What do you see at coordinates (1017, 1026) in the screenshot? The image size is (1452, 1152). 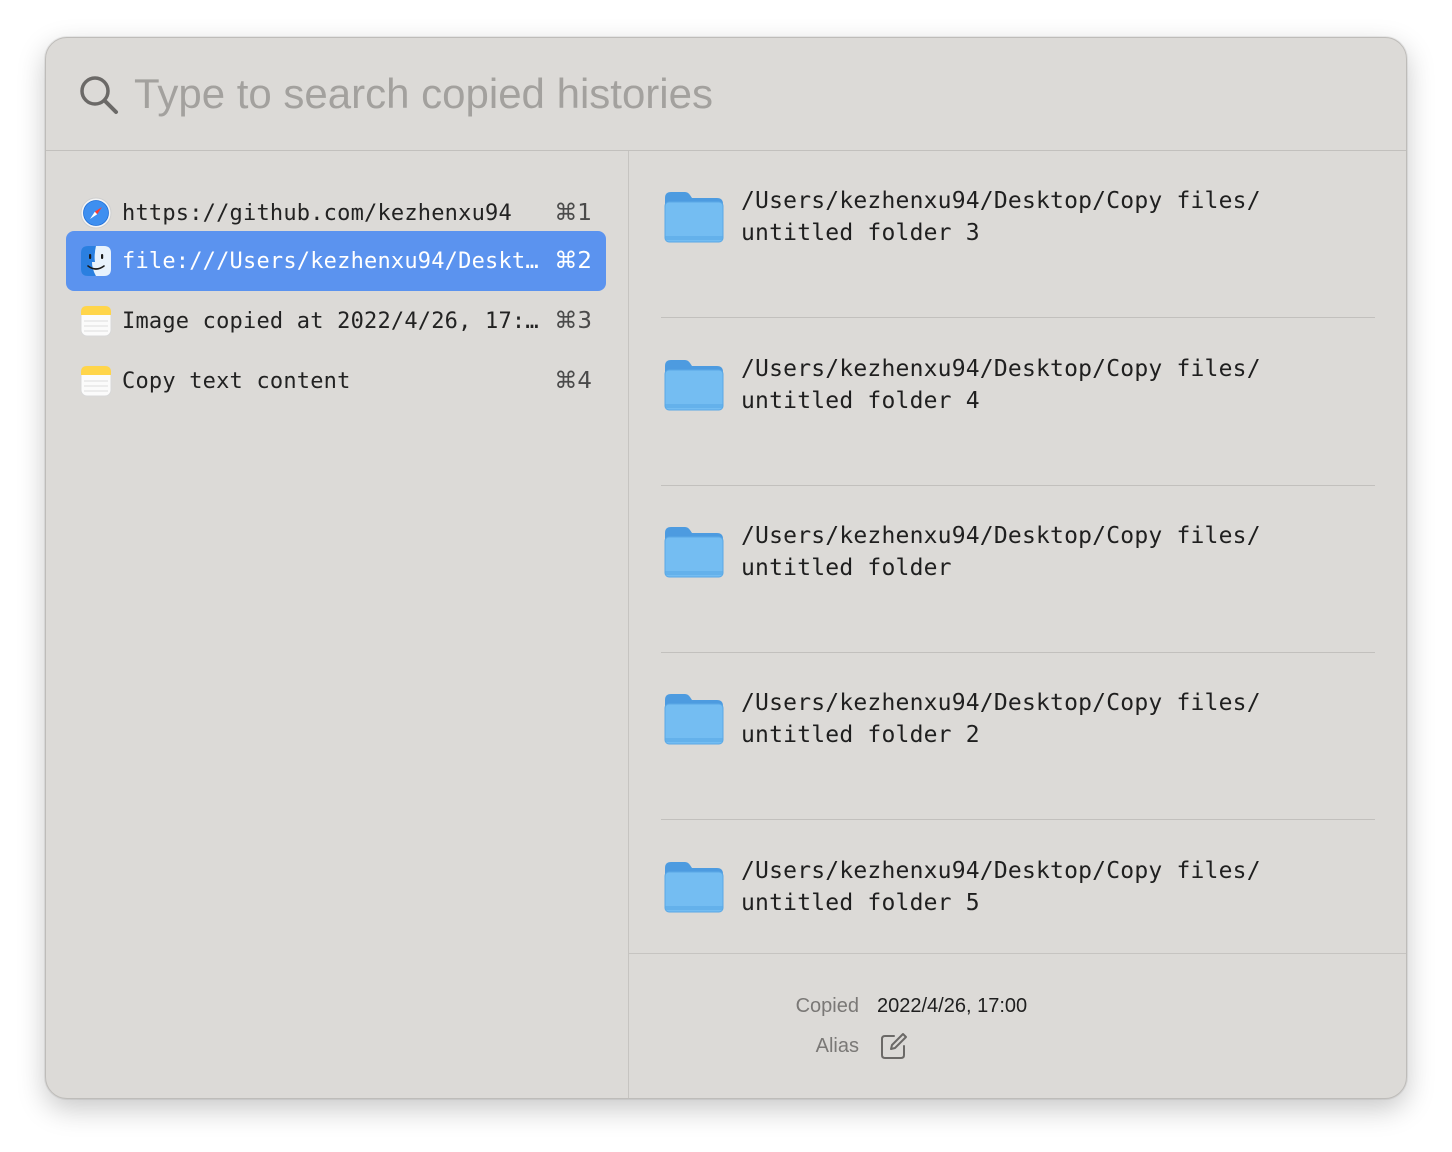 I see `metadata-panel: Copied 2022/4/26, 17:00 Alias` at bounding box center [1017, 1026].